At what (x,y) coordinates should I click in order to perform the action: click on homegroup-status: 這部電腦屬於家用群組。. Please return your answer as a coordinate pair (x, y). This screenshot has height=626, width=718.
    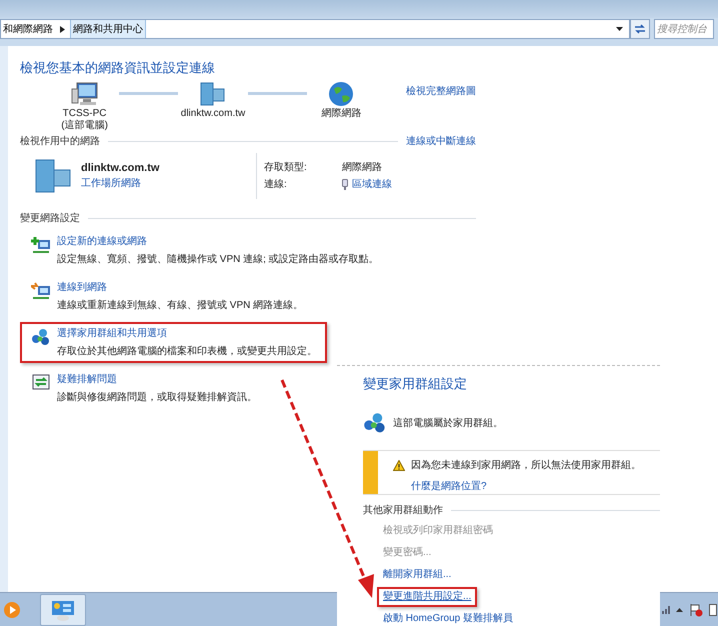
    Looking at the image, I should click on (448, 423).